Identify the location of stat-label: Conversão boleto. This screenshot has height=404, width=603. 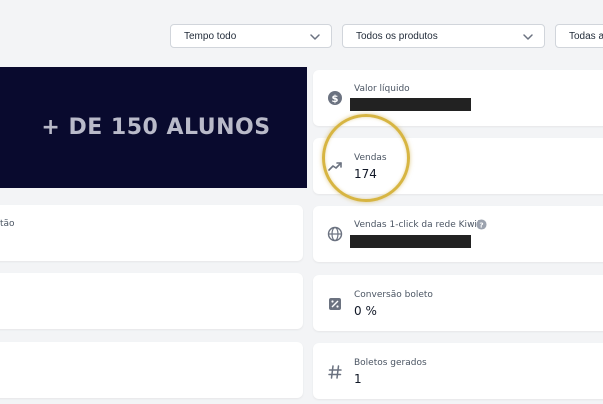
(393, 295).